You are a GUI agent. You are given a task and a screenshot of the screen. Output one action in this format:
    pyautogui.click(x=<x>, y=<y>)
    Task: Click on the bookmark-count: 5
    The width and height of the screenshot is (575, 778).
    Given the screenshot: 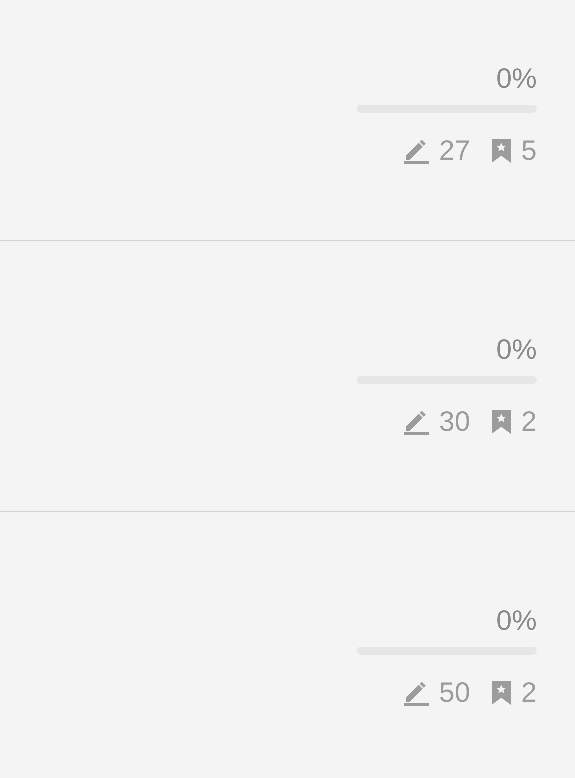 What is the action you would take?
    pyautogui.click(x=529, y=151)
    